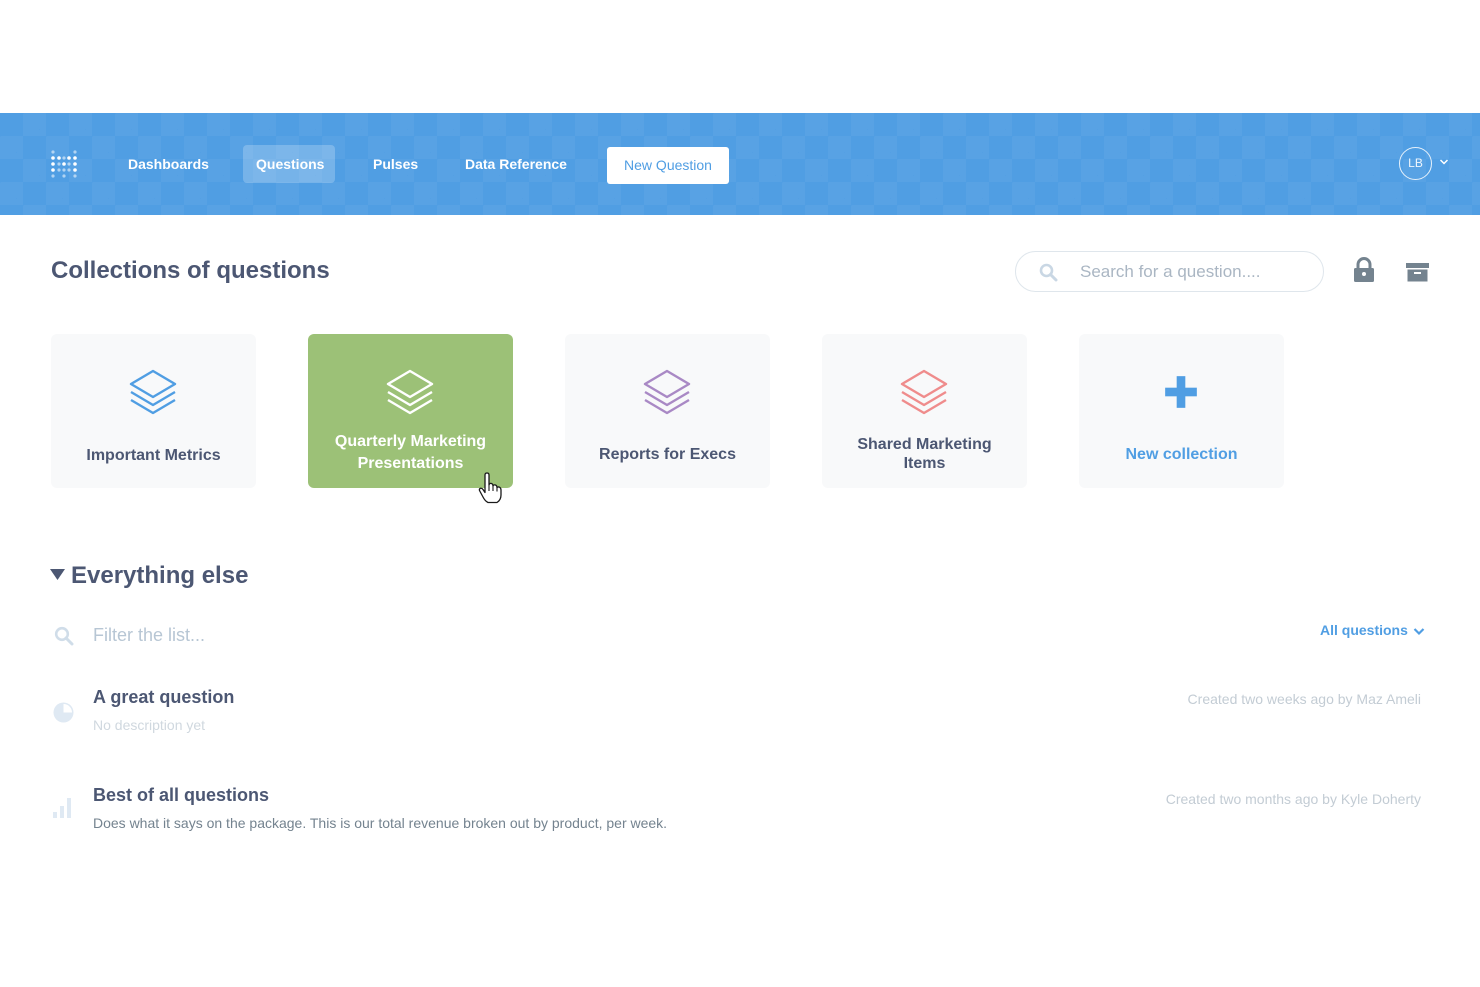 The image size is (1480, 987). I want to click on collection-card-reports-for-execs: Reports for Execs, so click(667, 411).